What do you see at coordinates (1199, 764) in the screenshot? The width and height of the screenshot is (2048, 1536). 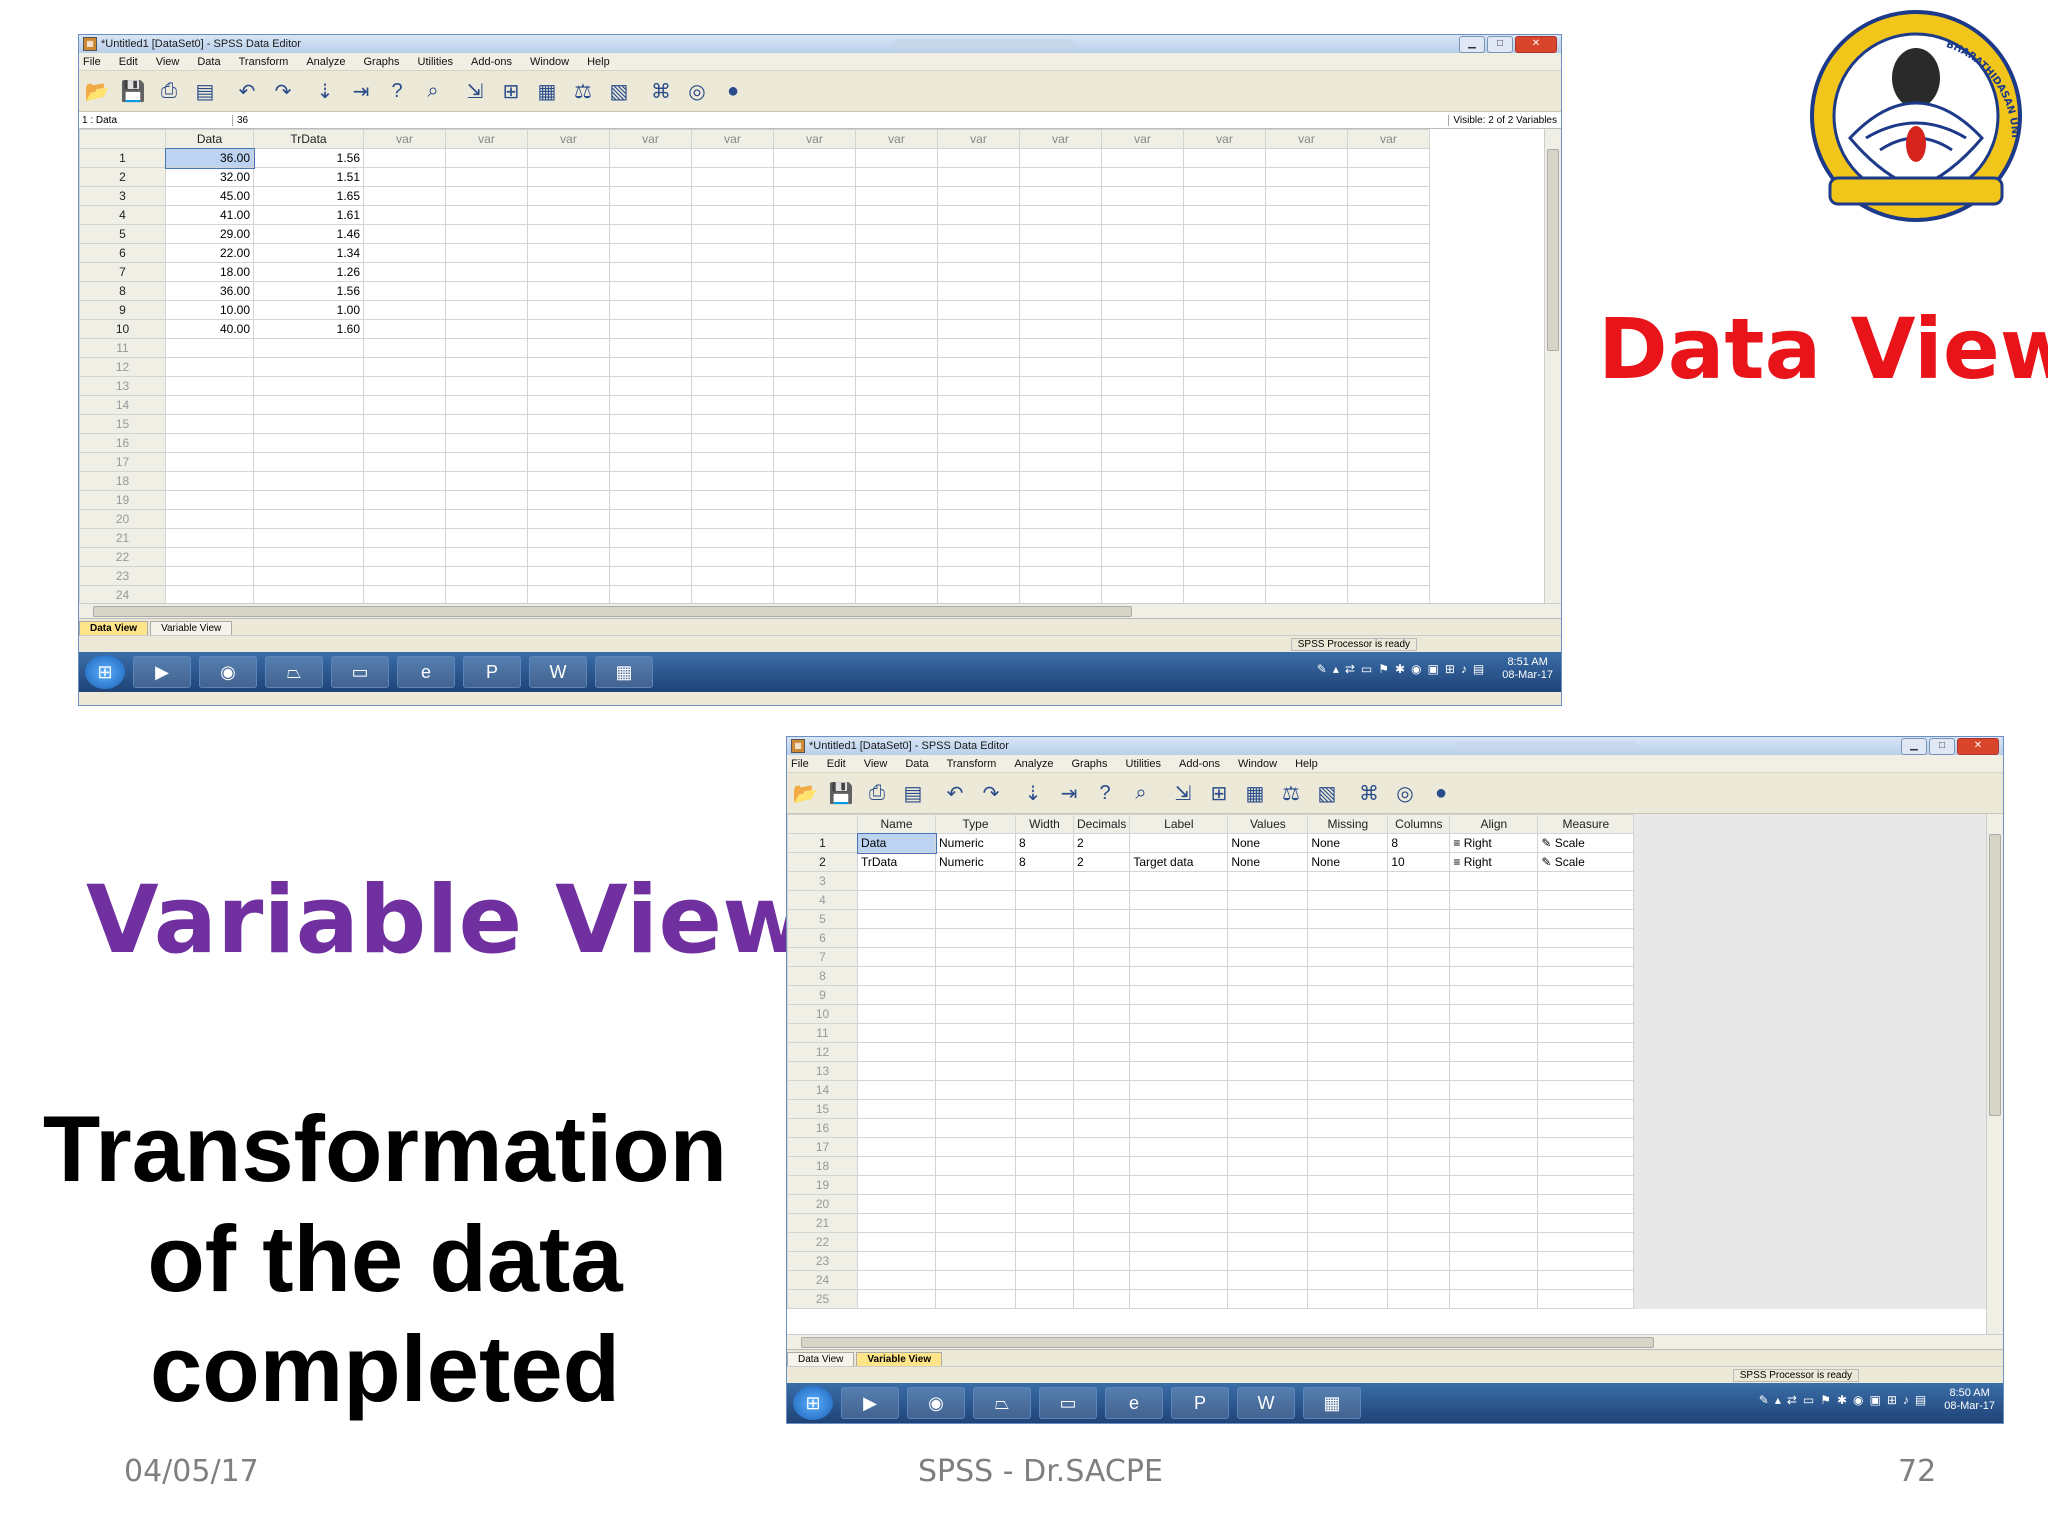 I see `menu-item: Add-ons` at bounding box center [1199, 764].